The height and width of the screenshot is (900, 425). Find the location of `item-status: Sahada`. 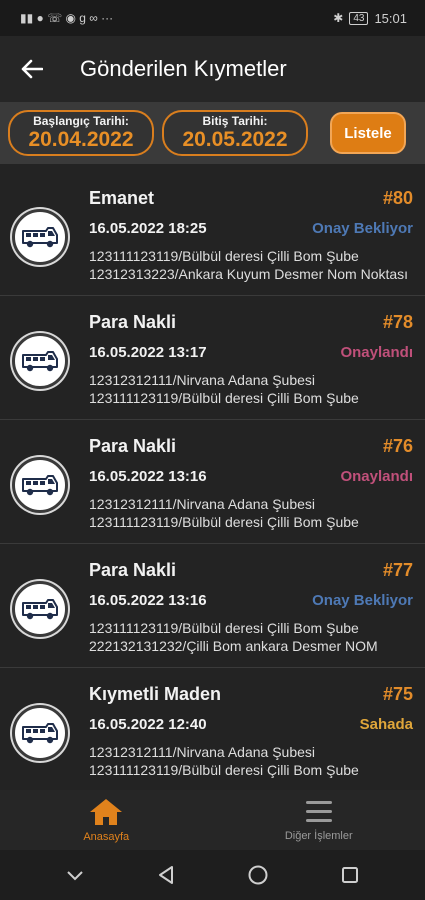

item-status: Sahada is located at coordinates (386, 724).